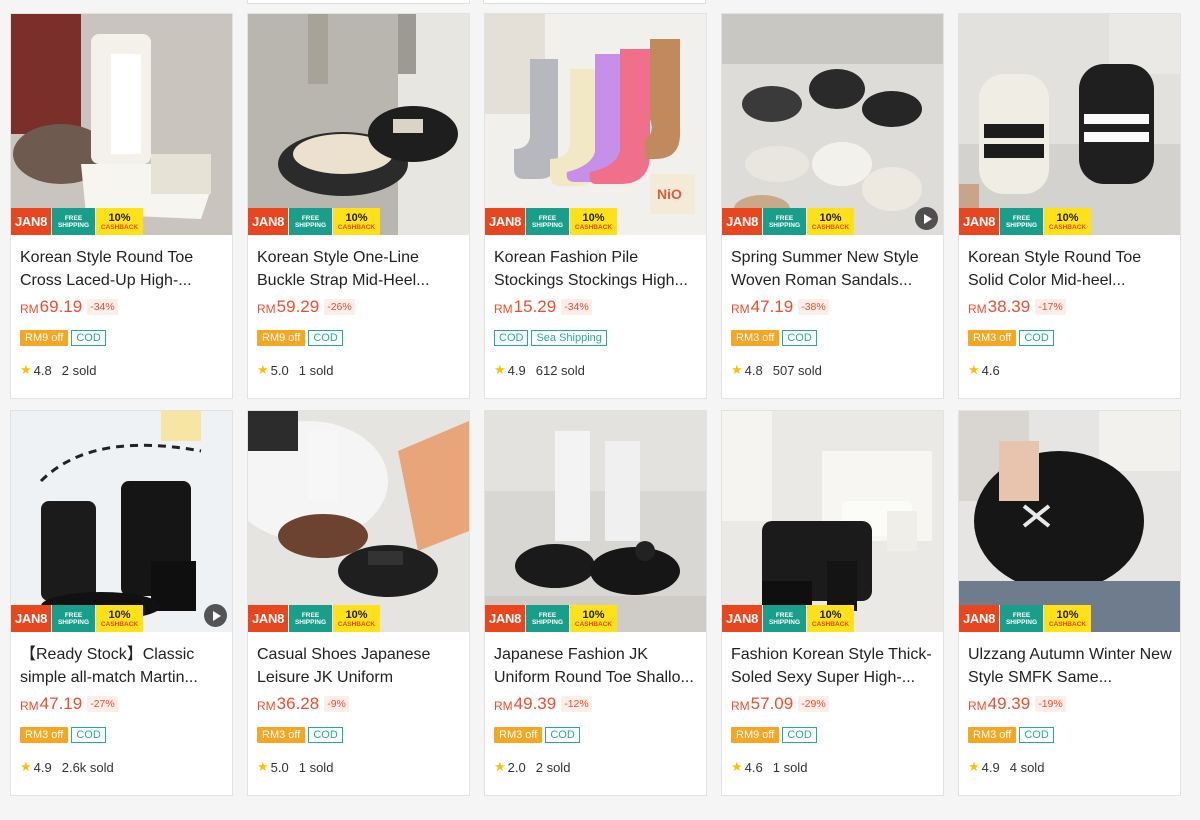 Image resolution: width=1200 pixels, height=820 pixels. Describe the element at coordinates (279, 767) in the screenshot. I see `rating-value: 5.0` at that location.